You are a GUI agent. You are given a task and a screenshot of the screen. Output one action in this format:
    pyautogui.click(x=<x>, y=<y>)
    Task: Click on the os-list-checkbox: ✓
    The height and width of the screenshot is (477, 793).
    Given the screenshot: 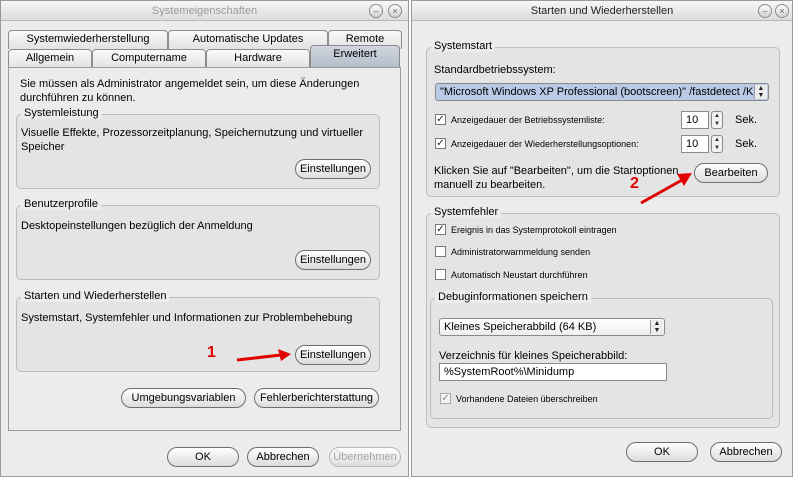 What is the action you would take?
    pyautogui.click(x=440, y=119)
    